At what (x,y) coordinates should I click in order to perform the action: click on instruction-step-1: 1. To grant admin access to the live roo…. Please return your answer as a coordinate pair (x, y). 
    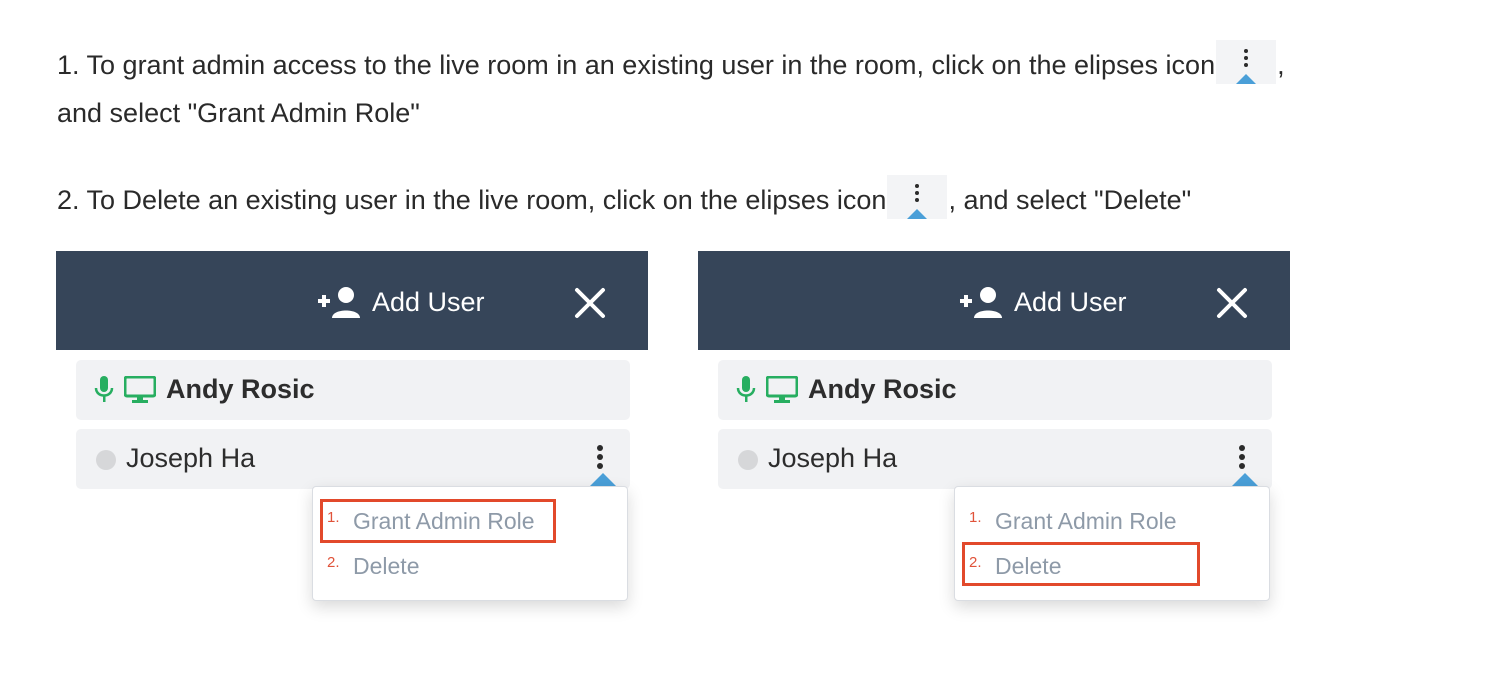
    Looking at the image, I should click on (757, 88).